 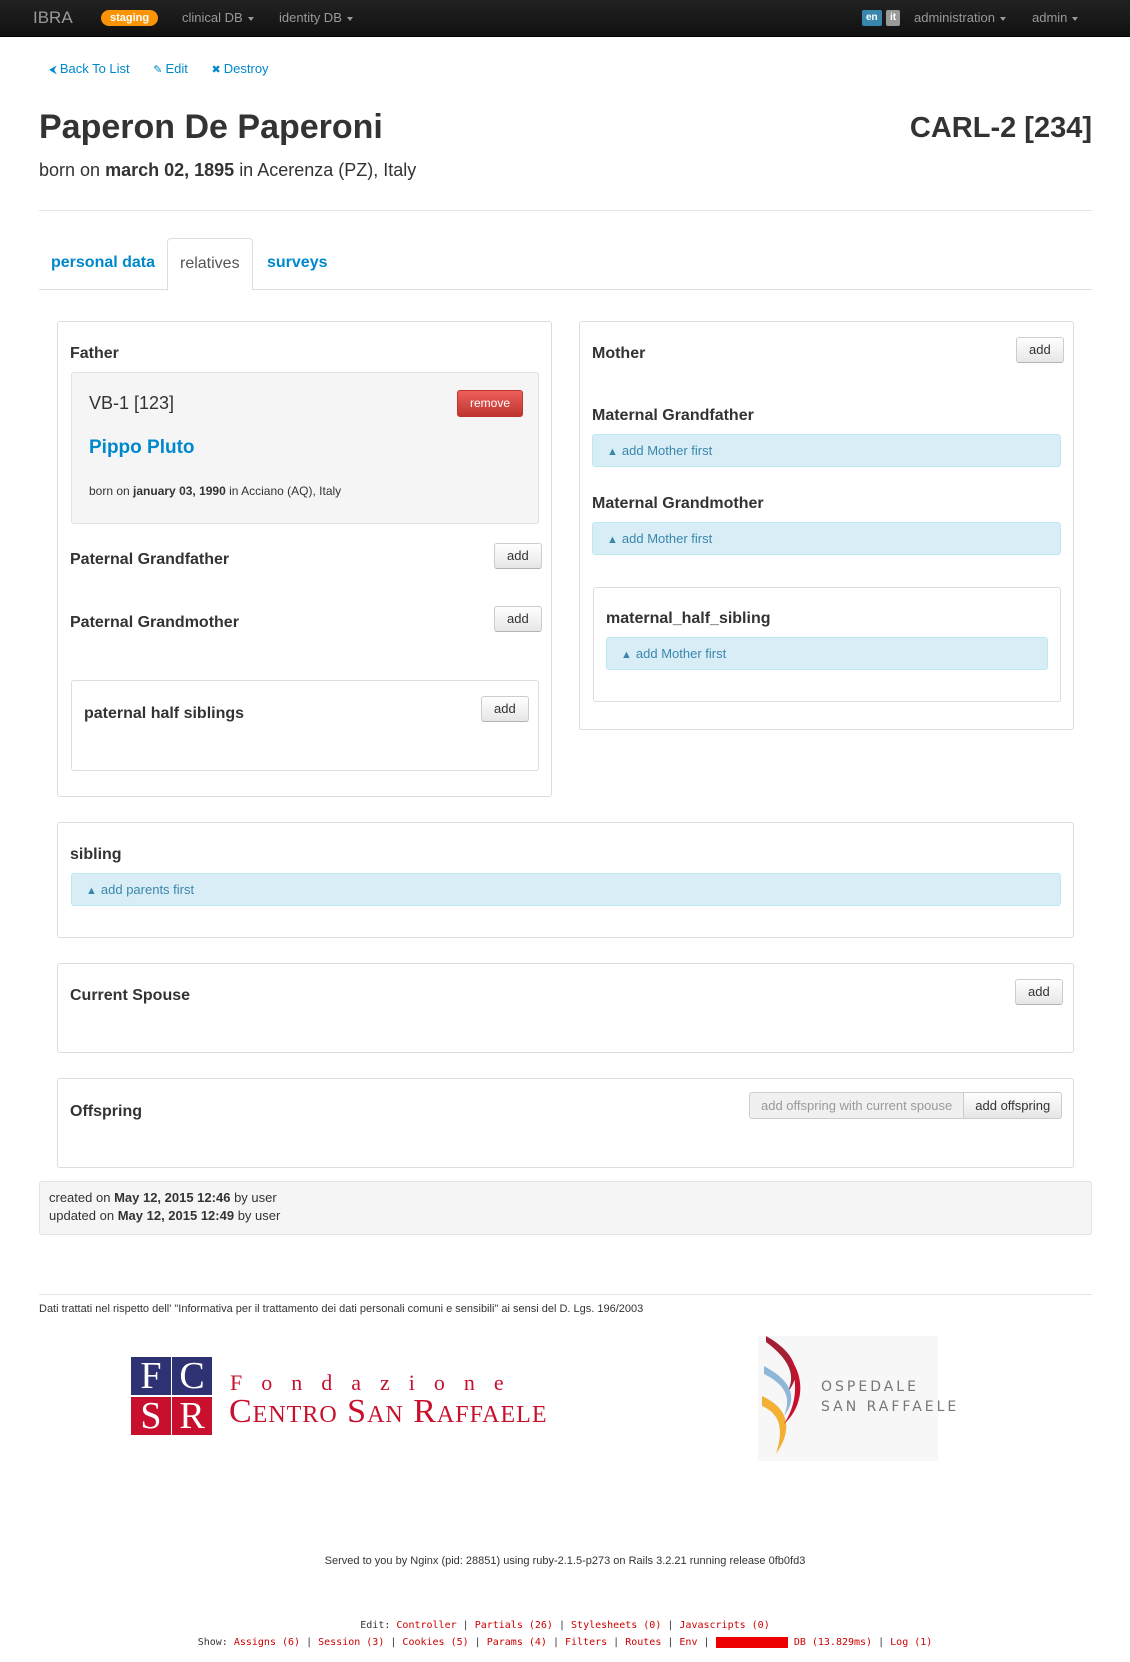 I want to click on debug-show-assigns: Assigns (6), so click(x=267, y=1642).